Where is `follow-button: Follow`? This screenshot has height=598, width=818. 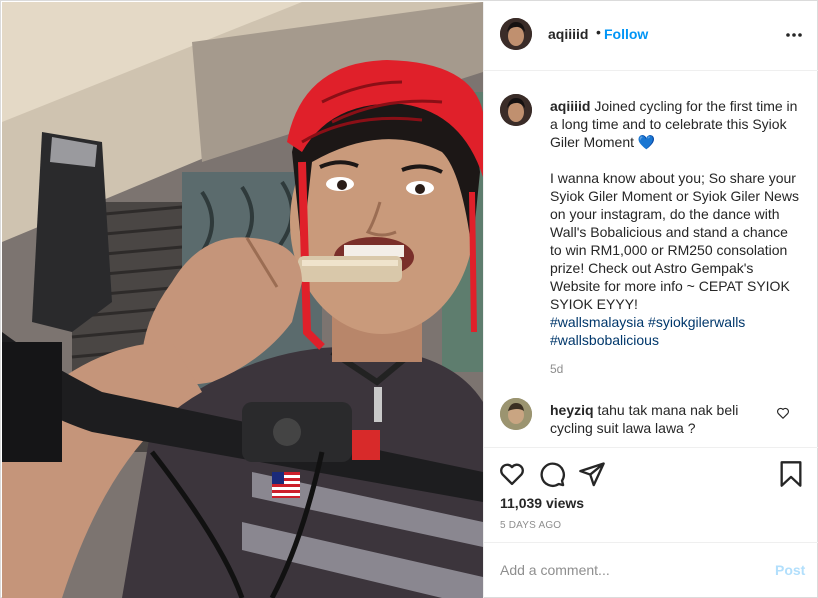
follow-button: Follow is located at coordinates (626, 34).